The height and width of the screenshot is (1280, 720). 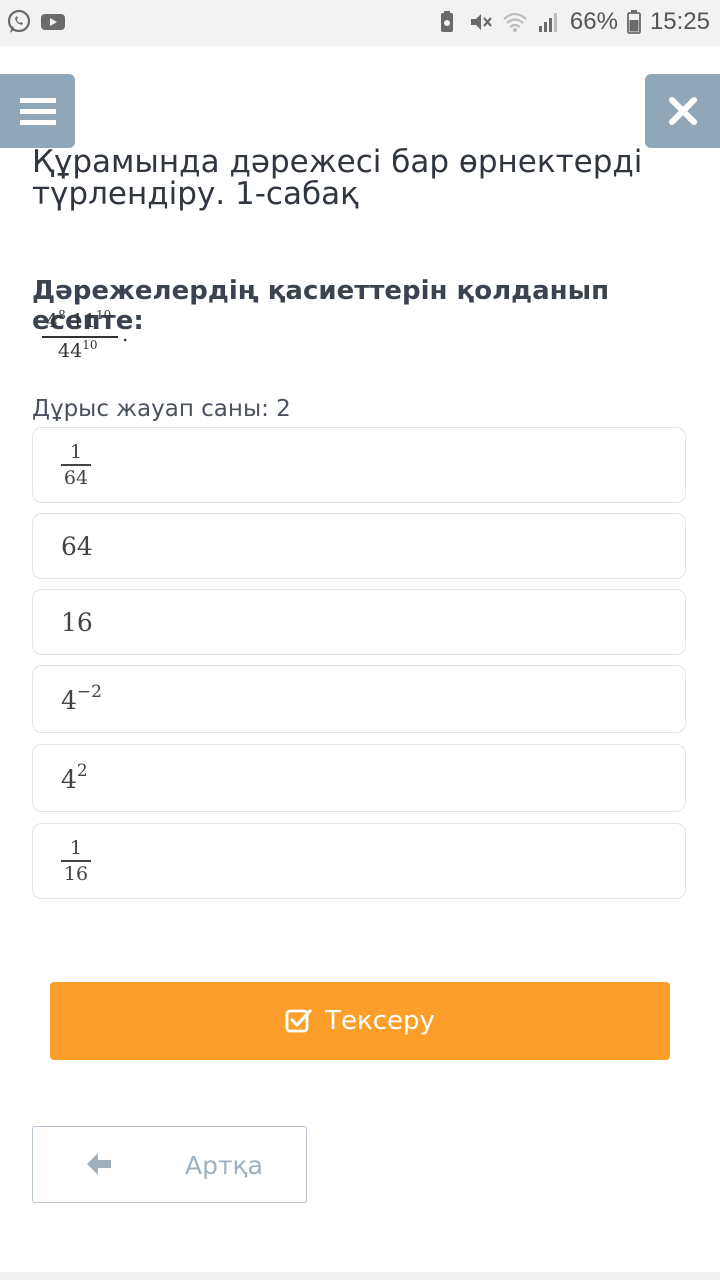 I want to click on option-1-fraction: 1 64, so click(x=76, y=465).